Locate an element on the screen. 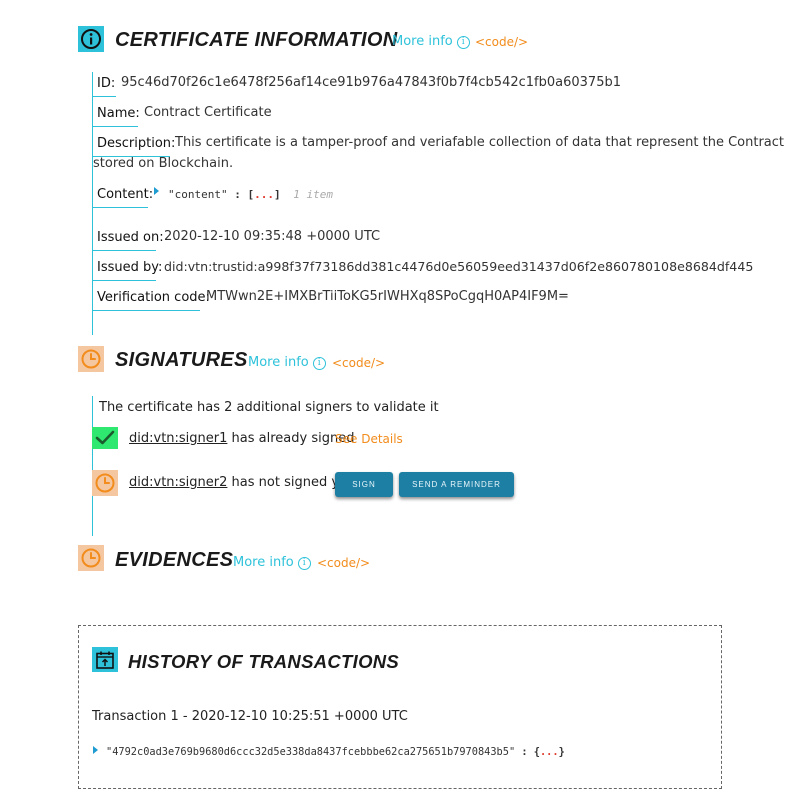  issued-on-underline is located at coordinates (124, 250).